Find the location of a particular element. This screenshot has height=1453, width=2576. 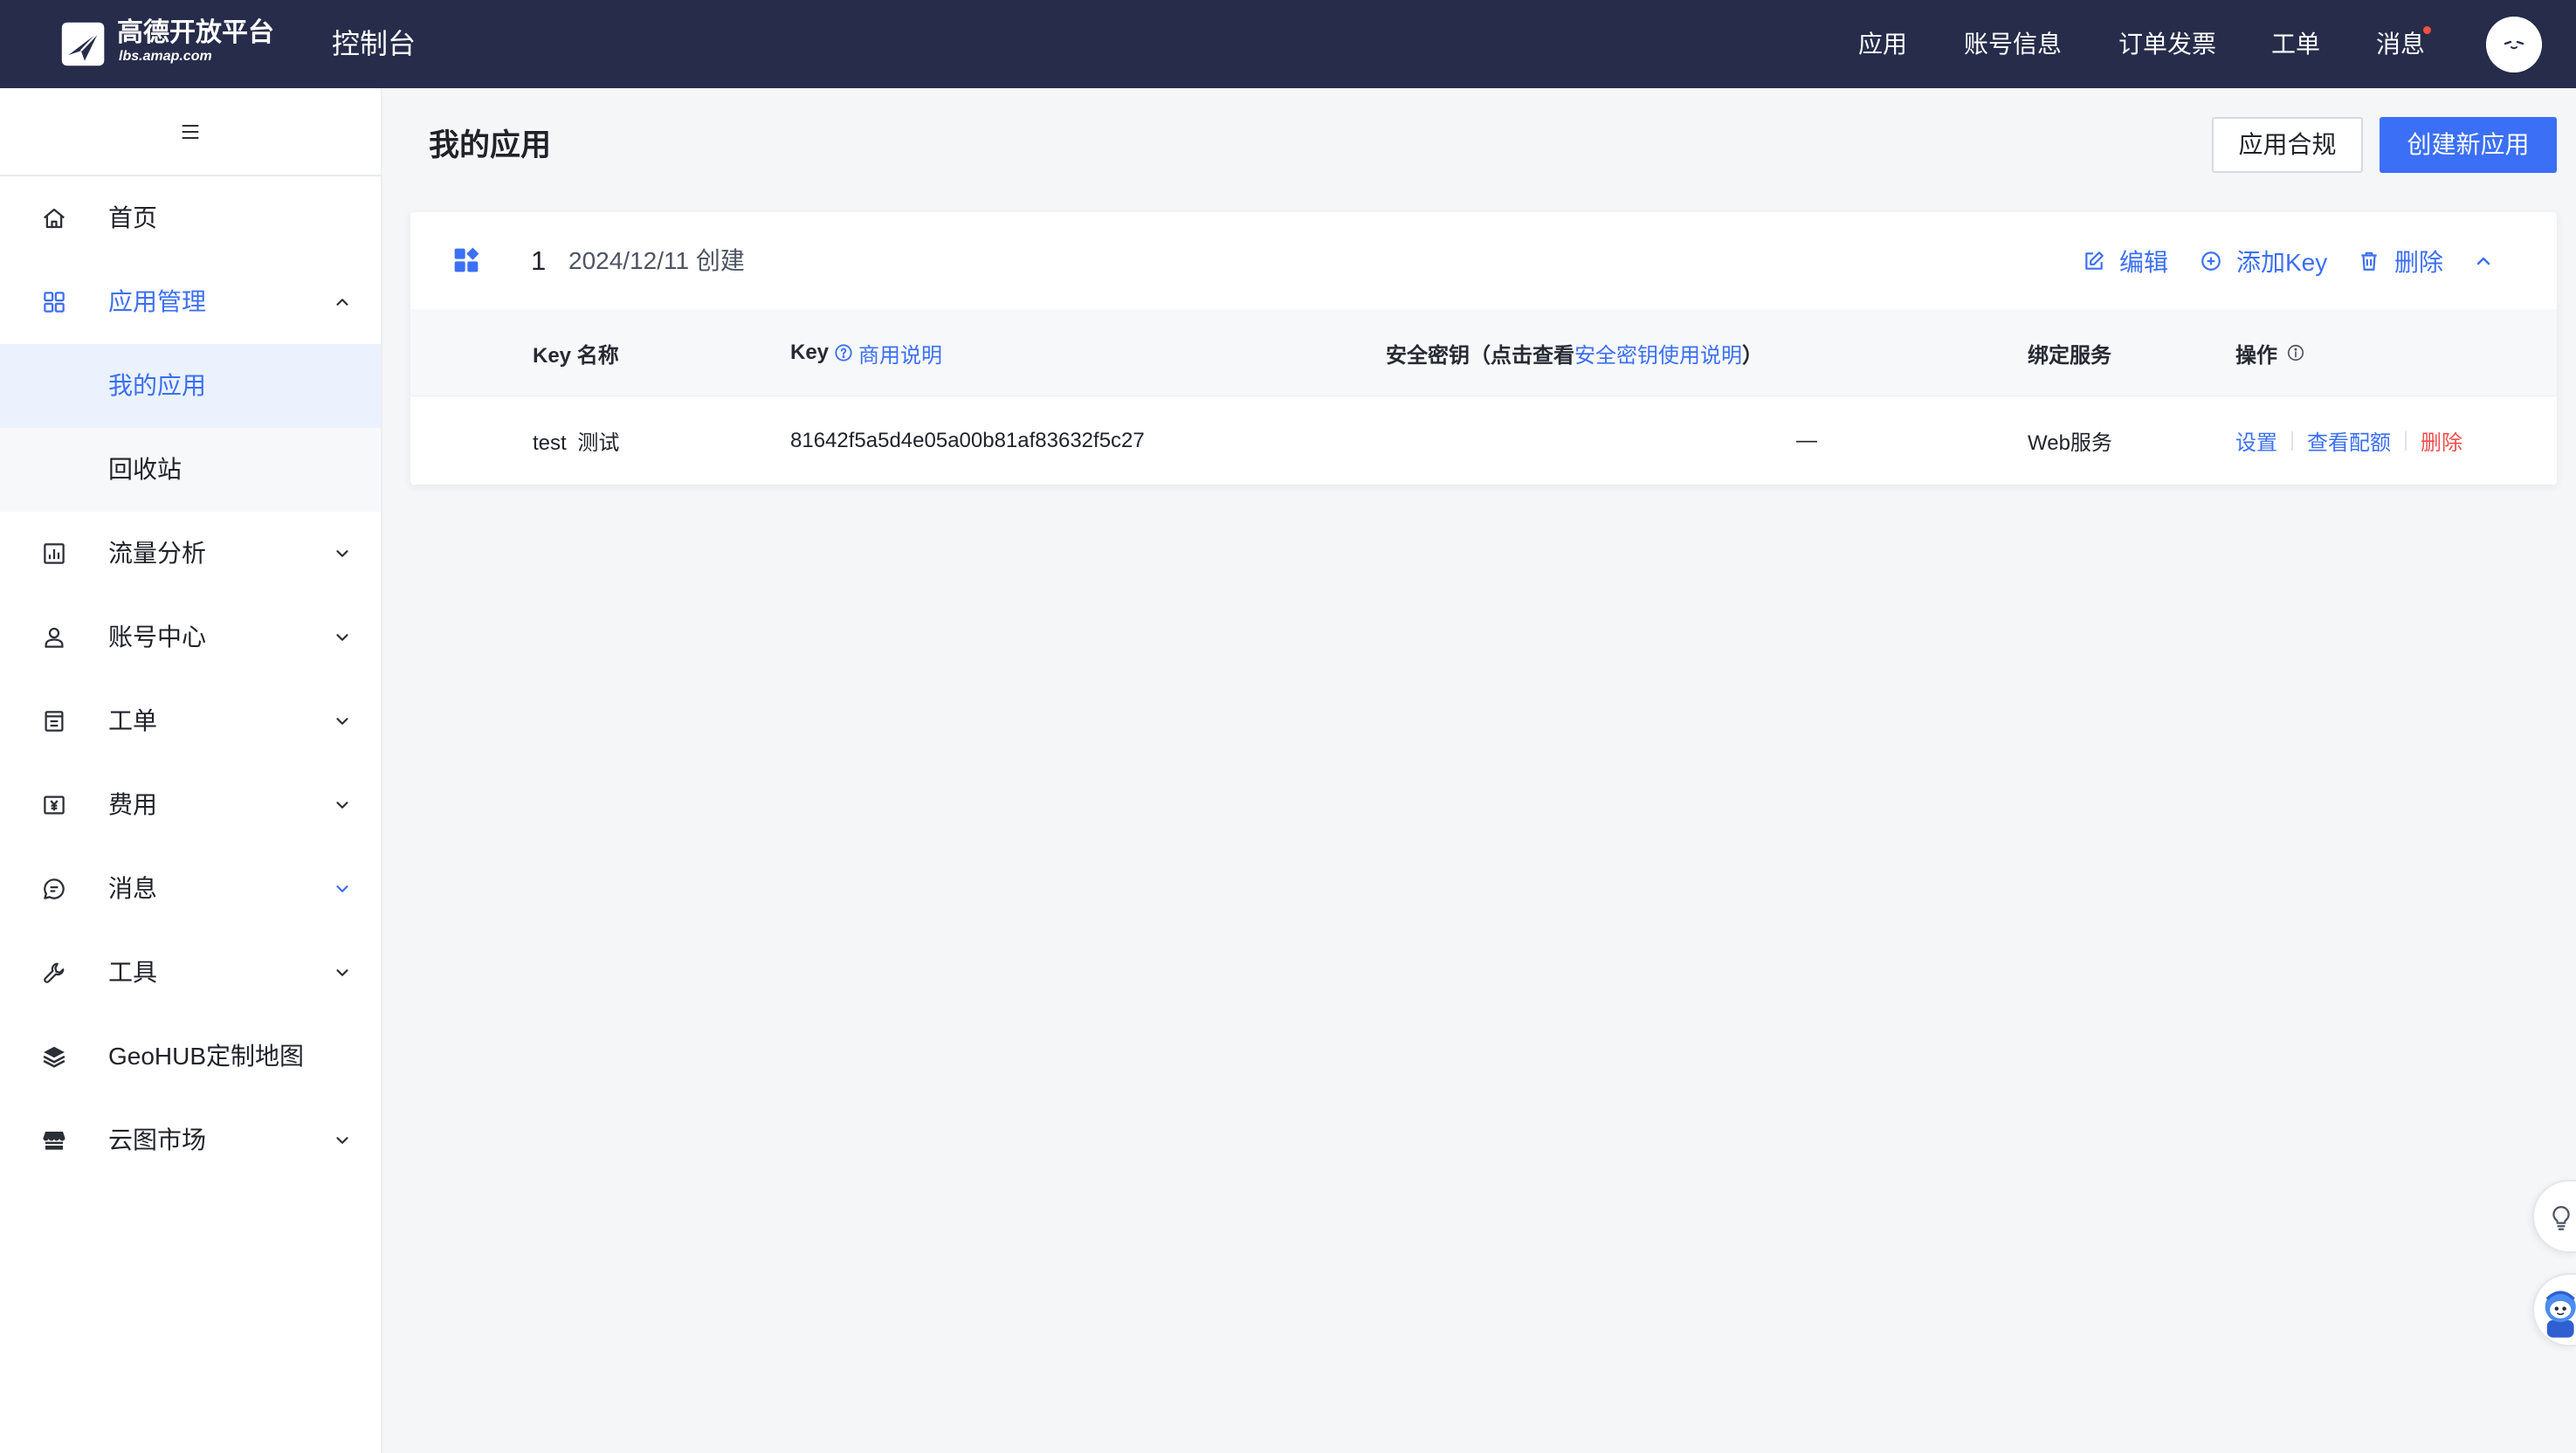

column-key-name: Key 名称 is located at coordinates (576, 352).